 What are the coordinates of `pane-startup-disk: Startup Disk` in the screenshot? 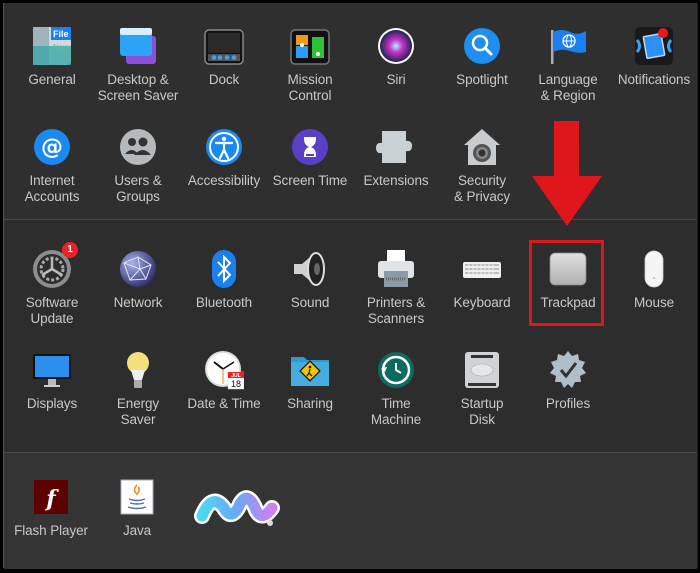 It's located at (482, 388).